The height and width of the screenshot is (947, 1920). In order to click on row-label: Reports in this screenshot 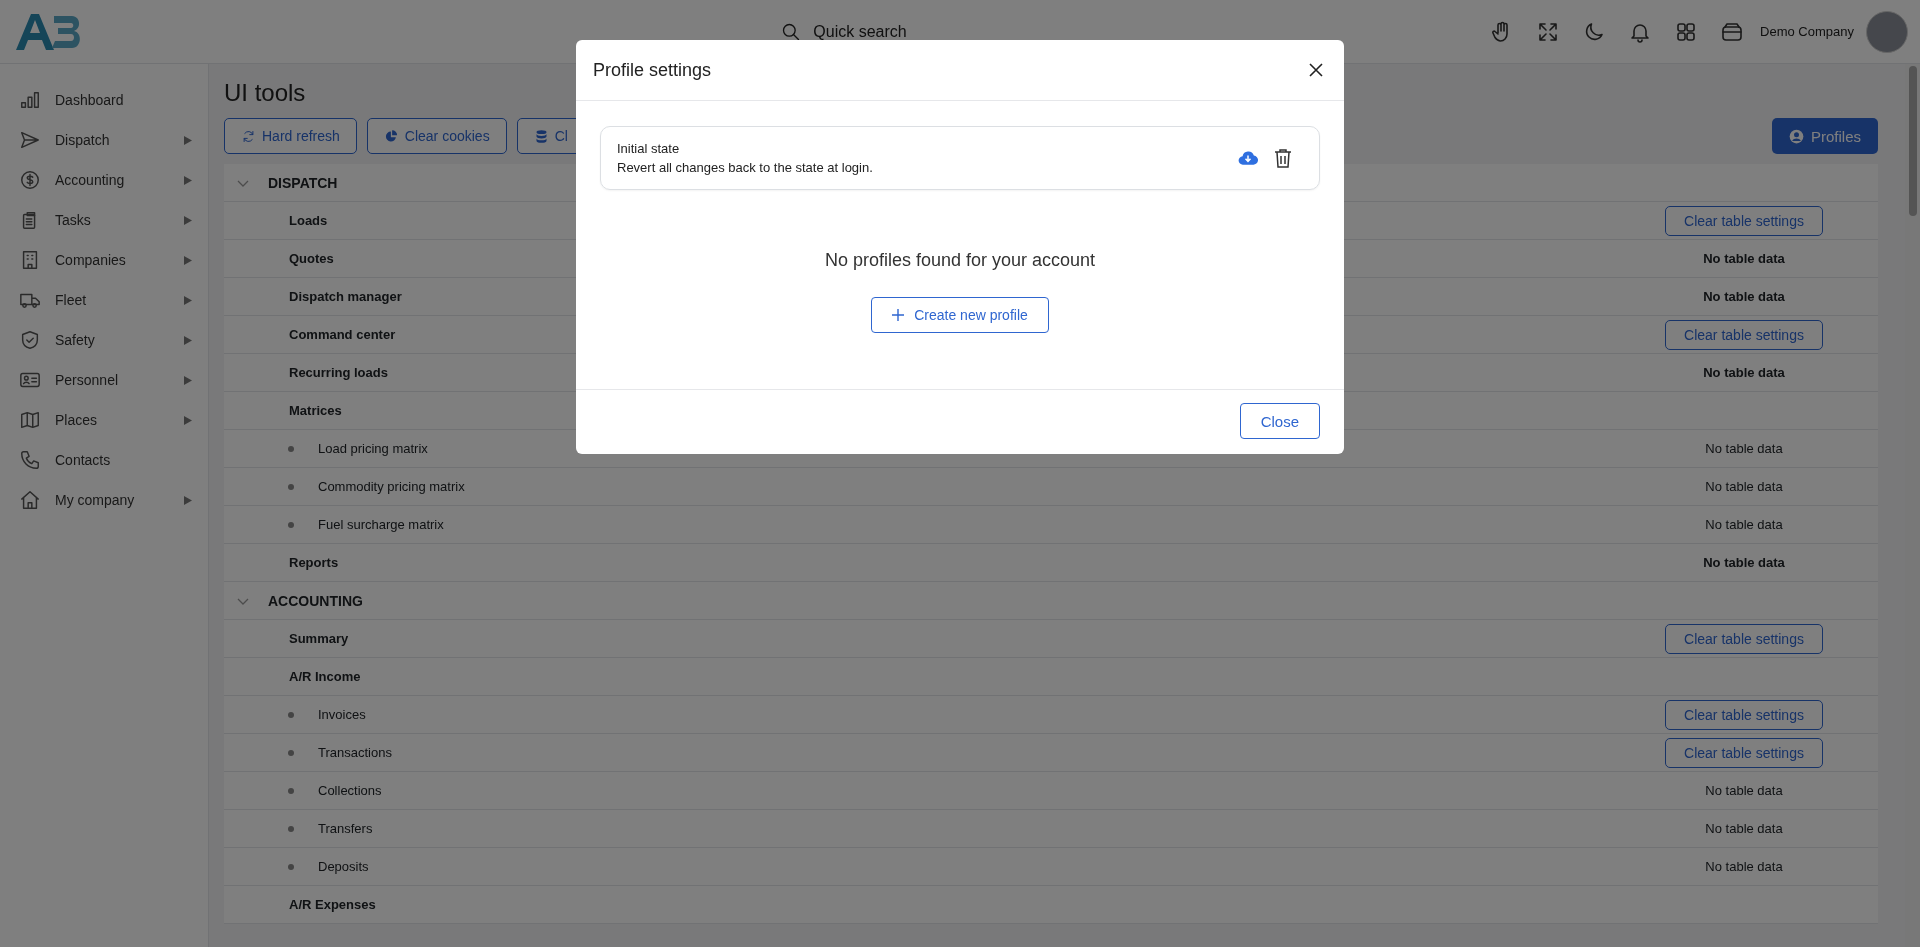, I will do `click(313, 562)`.